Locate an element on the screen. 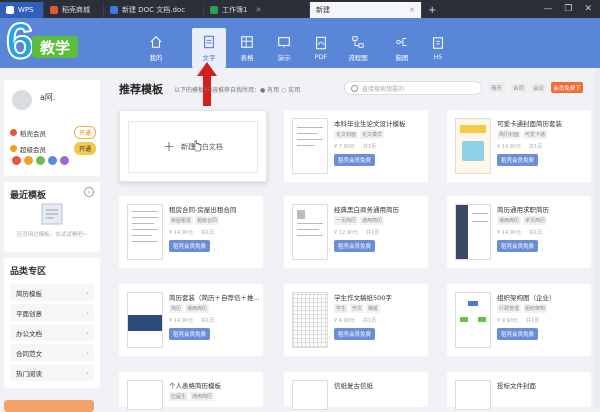 The image size is (600, 412). category-label: 表格 is located at coordinates (247, 57).